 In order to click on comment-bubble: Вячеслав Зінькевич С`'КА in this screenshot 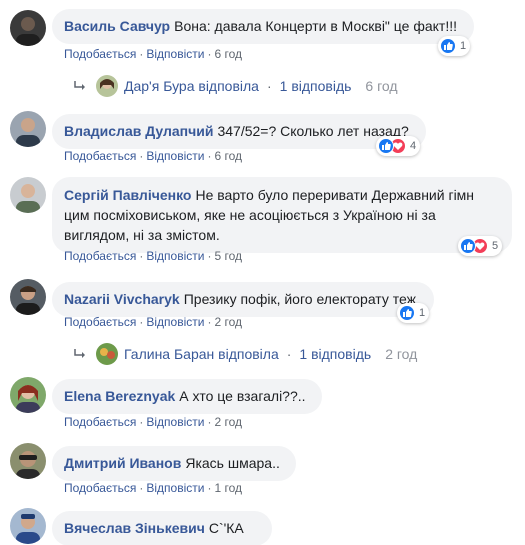, I will do `click(162, 528)`.